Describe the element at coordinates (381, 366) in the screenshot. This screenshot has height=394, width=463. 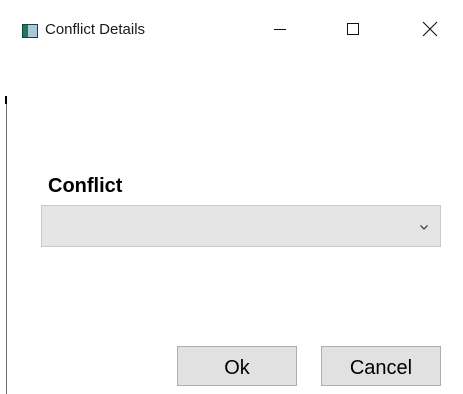
I see `cancel-button: Cancel` at that location.